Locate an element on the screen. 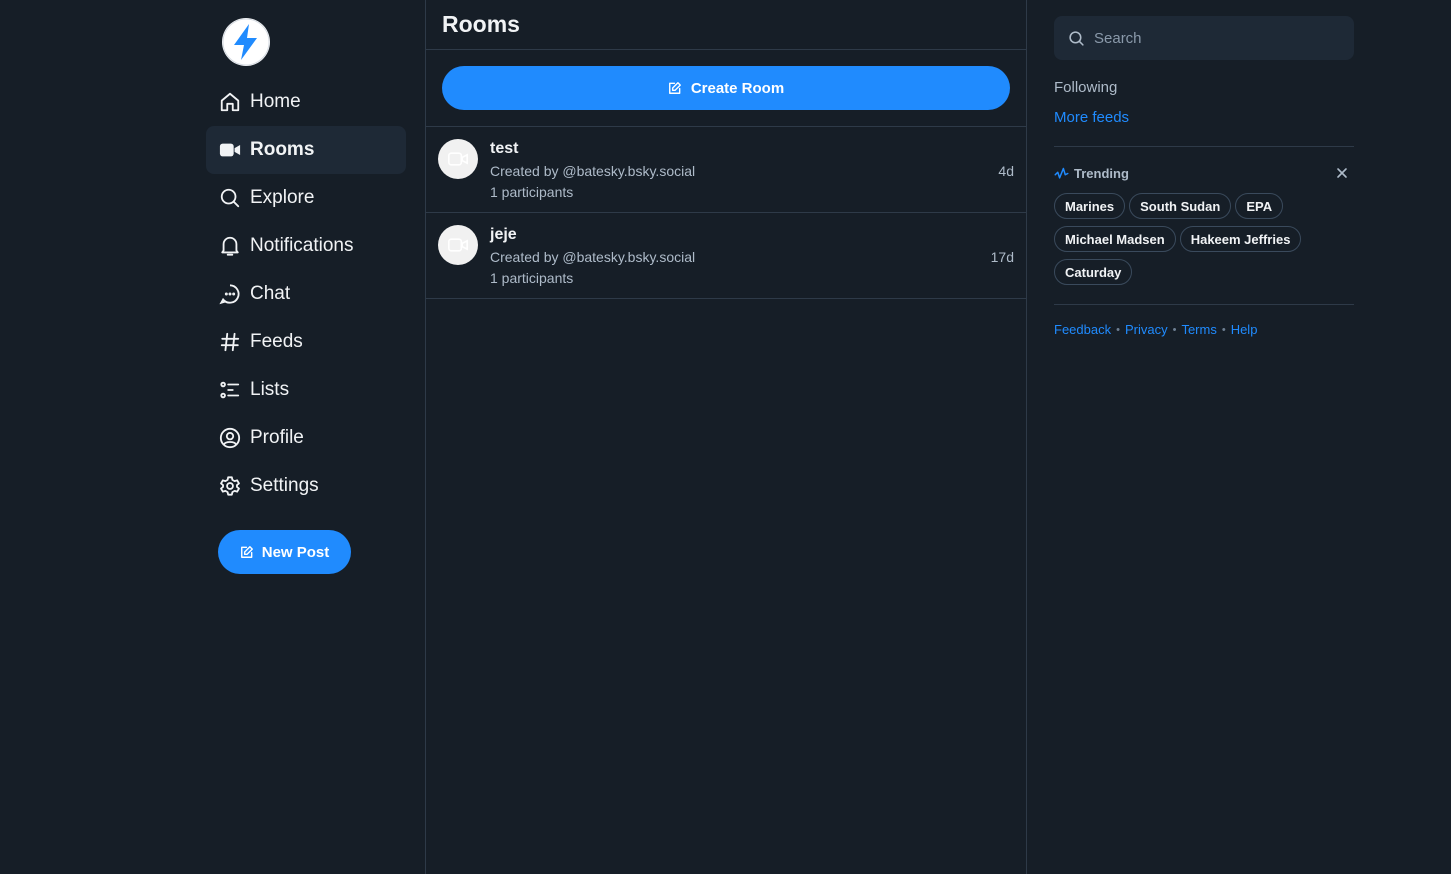 This screenshot has height=874, width=1451. nav-item-settings: Settings is located at coordinates (306, 486).